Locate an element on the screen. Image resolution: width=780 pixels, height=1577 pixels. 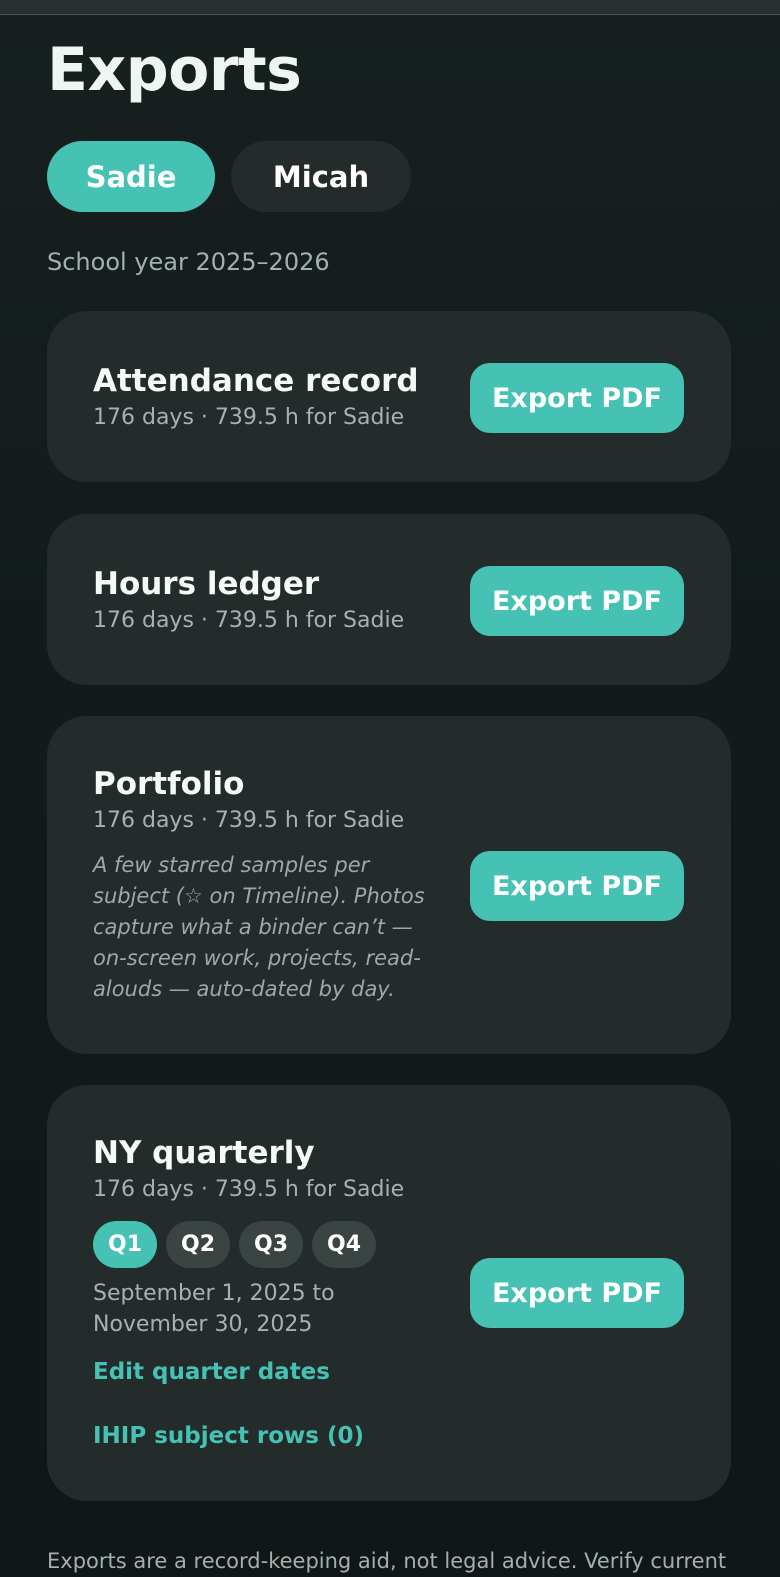
portfolio-title: Portfolio is located at coordinates (169, 784).